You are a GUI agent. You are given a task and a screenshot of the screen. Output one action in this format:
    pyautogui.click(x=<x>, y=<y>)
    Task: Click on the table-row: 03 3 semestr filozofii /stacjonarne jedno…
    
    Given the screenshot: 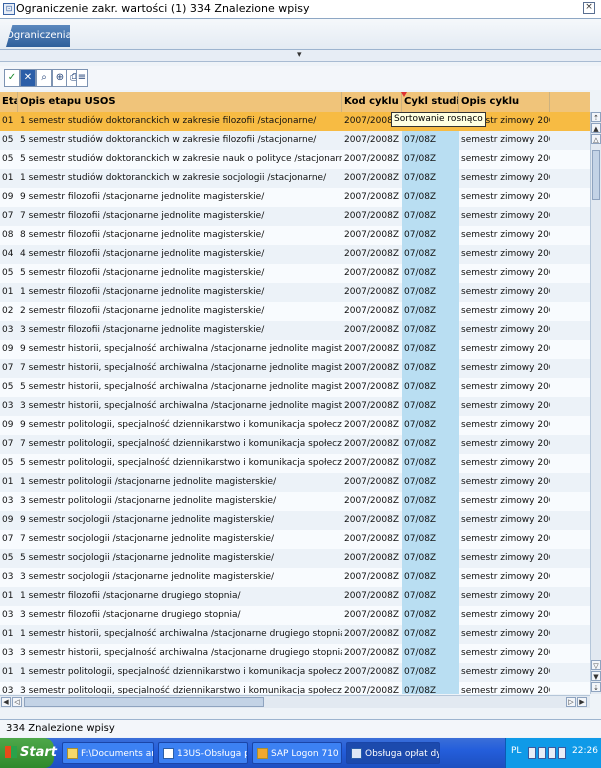 What is the action you would take?
    pyautogui.click(x=295, y=330)
    